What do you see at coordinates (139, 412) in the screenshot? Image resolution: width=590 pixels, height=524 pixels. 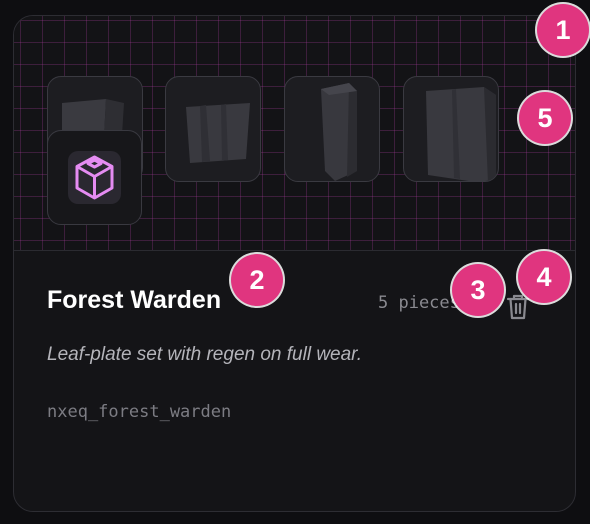 I see `set-slug: nxeq_forest_warden` at bounding box center [139, 412].